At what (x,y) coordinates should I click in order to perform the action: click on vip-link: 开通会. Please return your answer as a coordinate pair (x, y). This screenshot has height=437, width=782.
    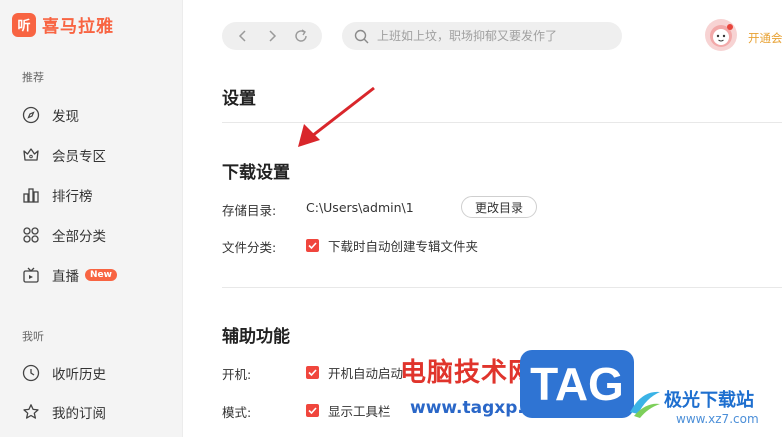
    Looking at the image, I should click on (765, 38).